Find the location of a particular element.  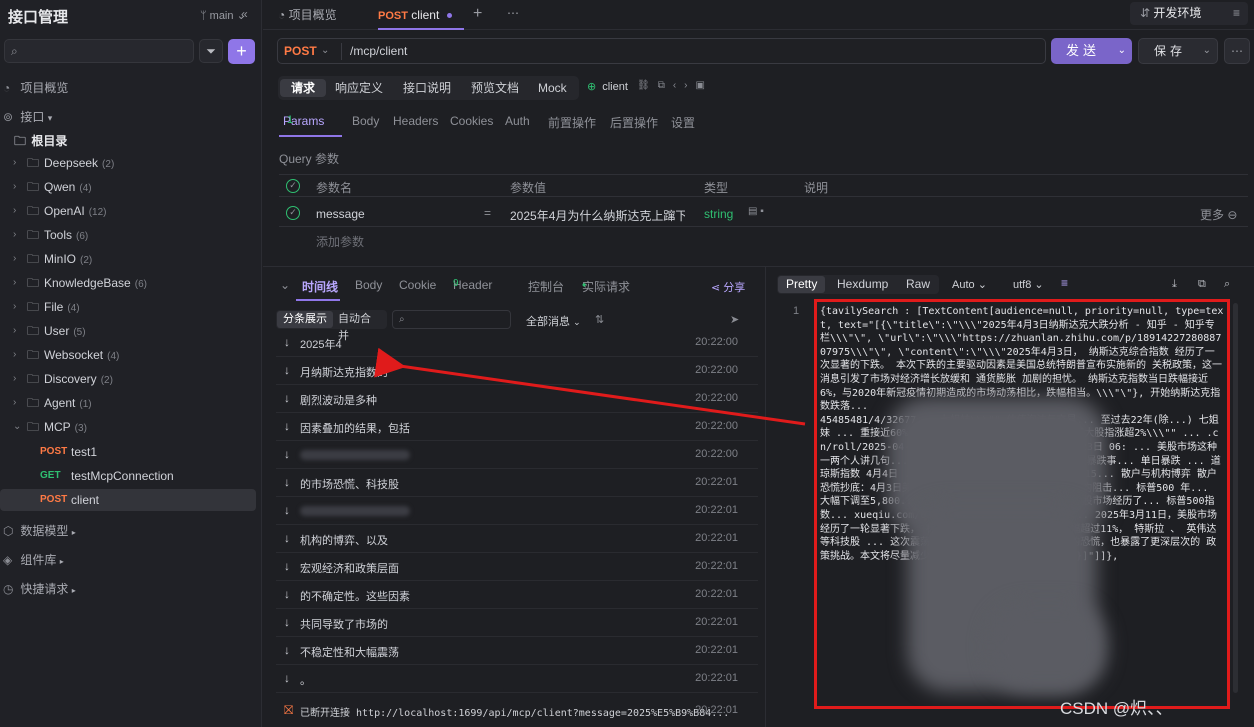

timeline-row: ↓ 。 20:22:01 is located at coordinates (517, 679).